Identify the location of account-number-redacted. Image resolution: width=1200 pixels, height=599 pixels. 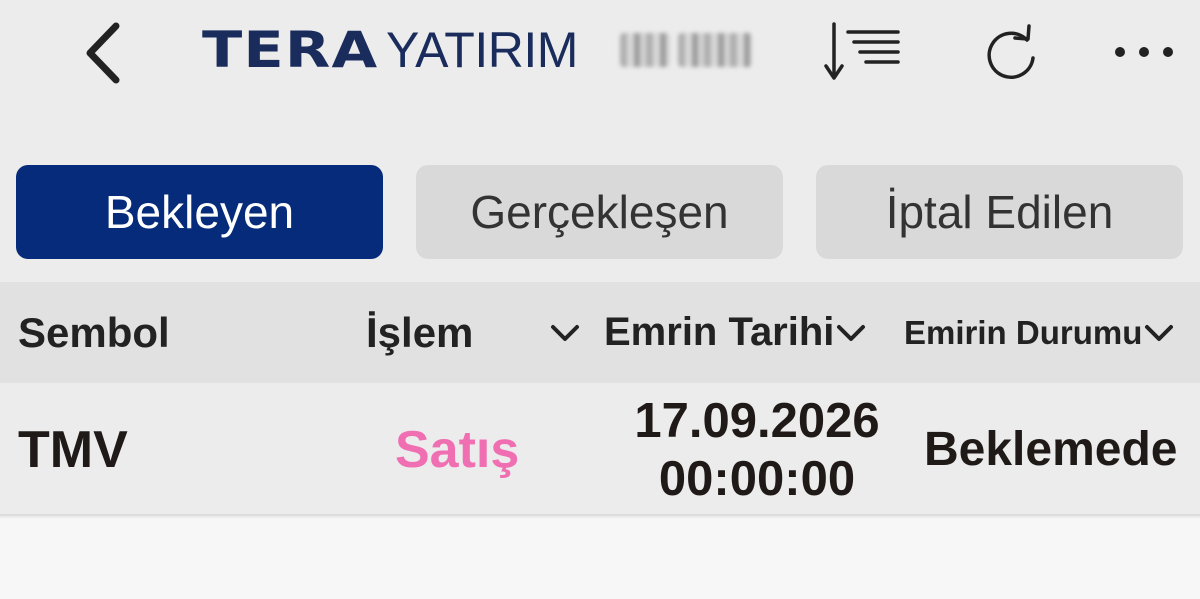
(690, 50).